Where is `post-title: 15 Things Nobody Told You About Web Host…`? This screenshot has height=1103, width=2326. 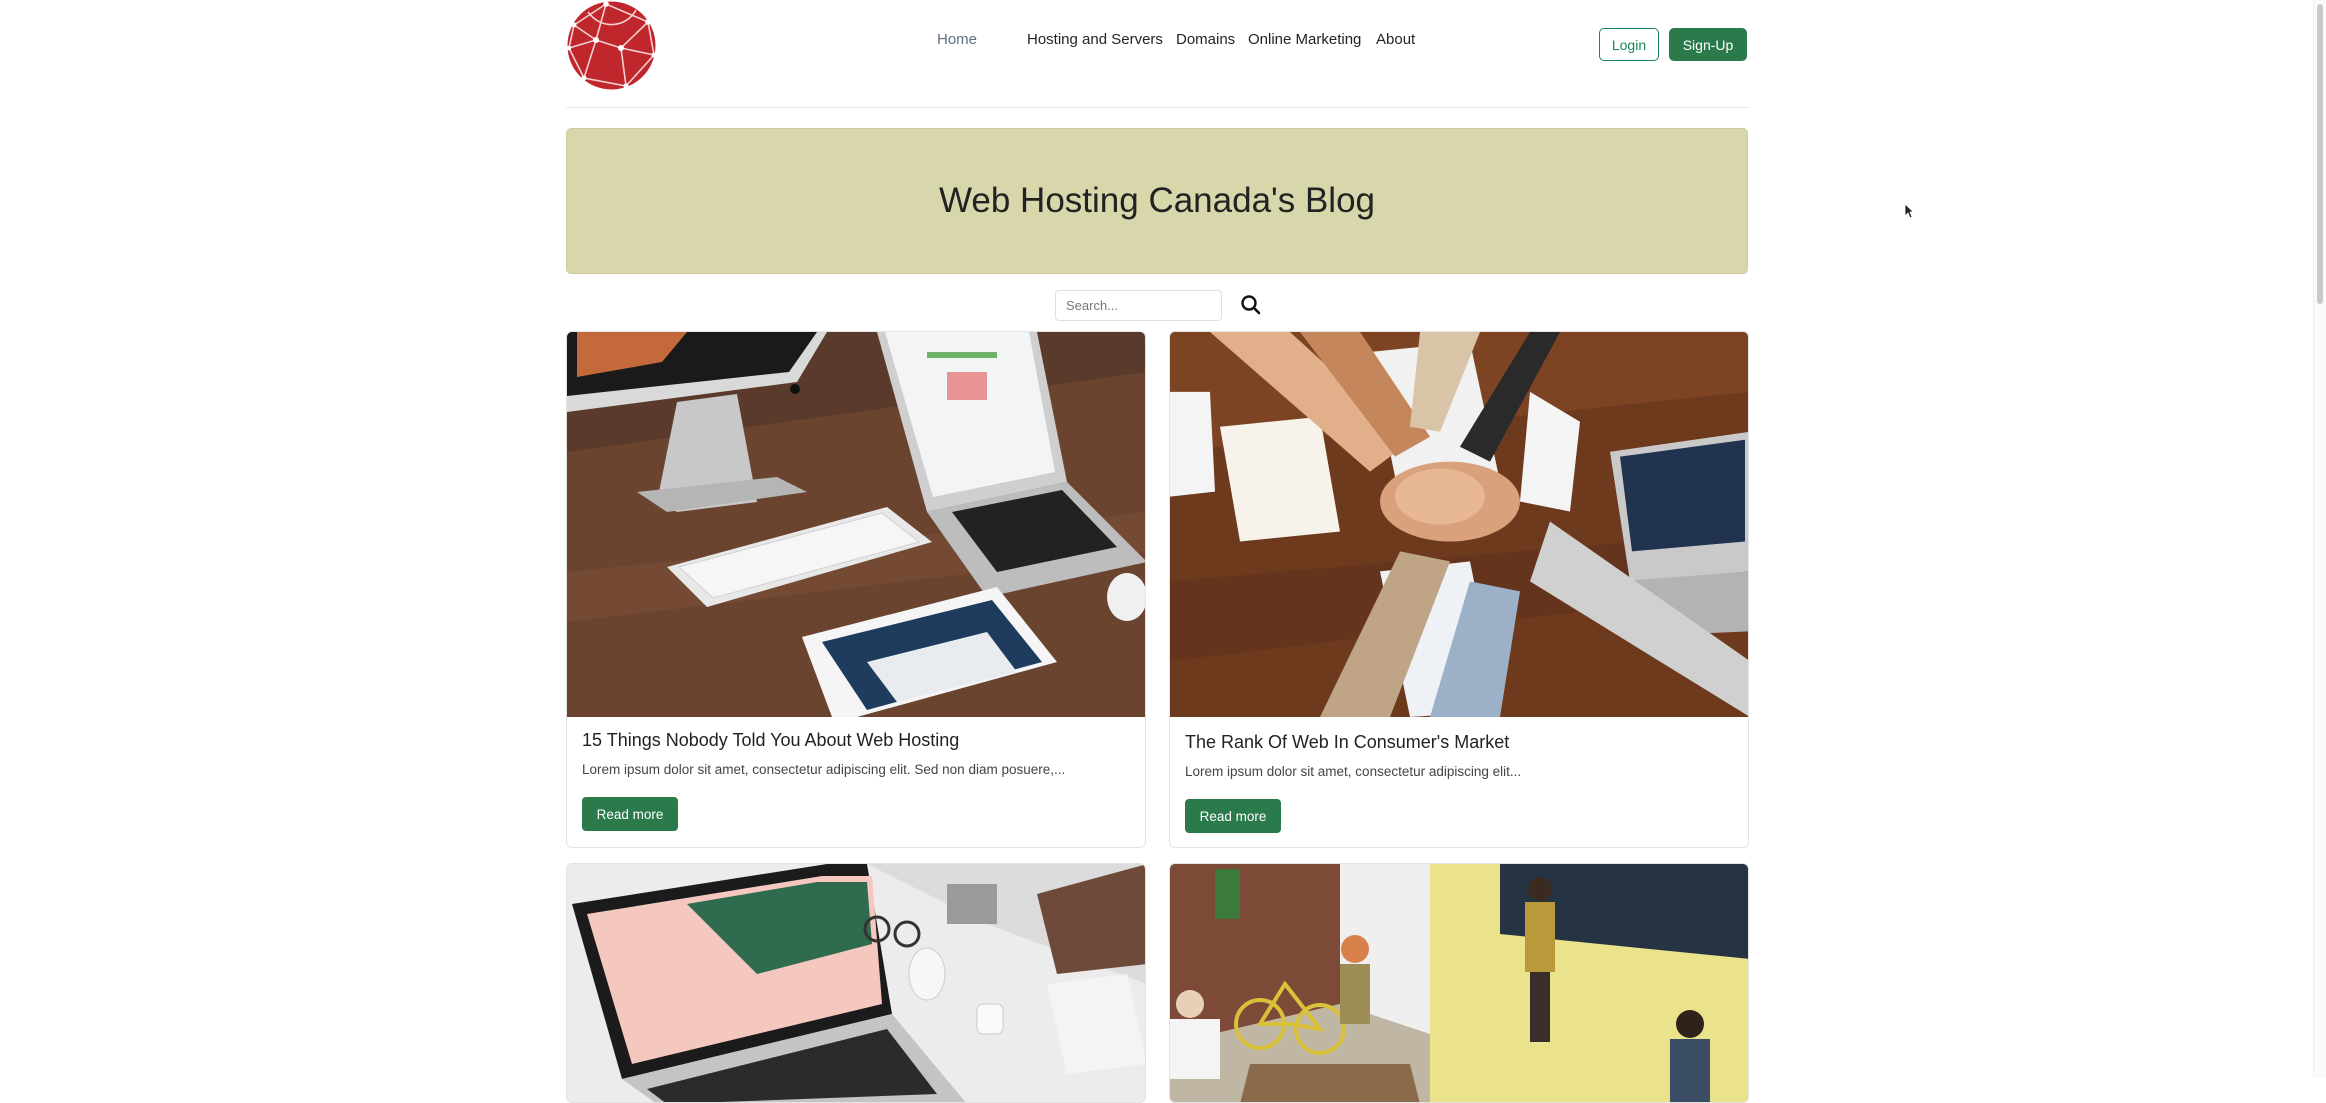 post-title: 15 Things Nobody Told You About Web Host… is located at coordinates (770, 740).